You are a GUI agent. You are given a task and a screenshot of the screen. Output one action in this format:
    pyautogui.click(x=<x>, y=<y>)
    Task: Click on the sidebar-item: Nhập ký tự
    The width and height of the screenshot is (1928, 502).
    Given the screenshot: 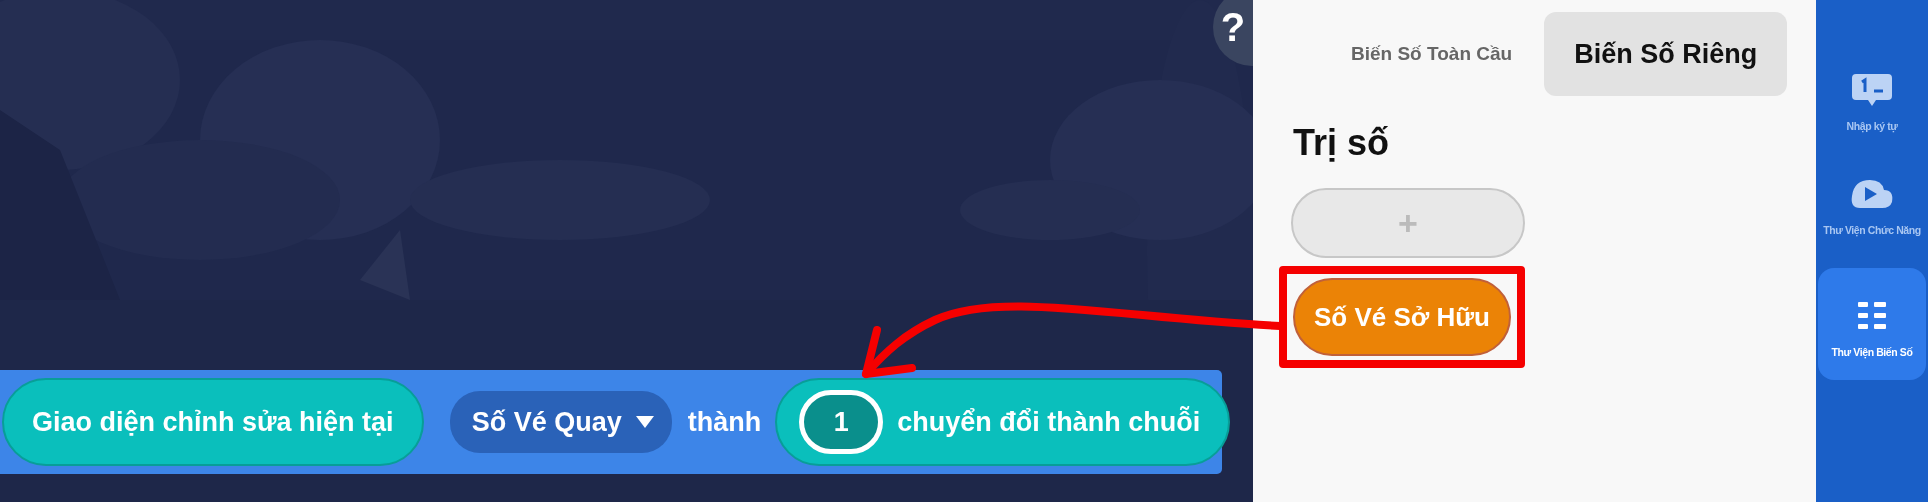 What is the action you would take?
    pyautogui.click(x=1872, y=101)
    